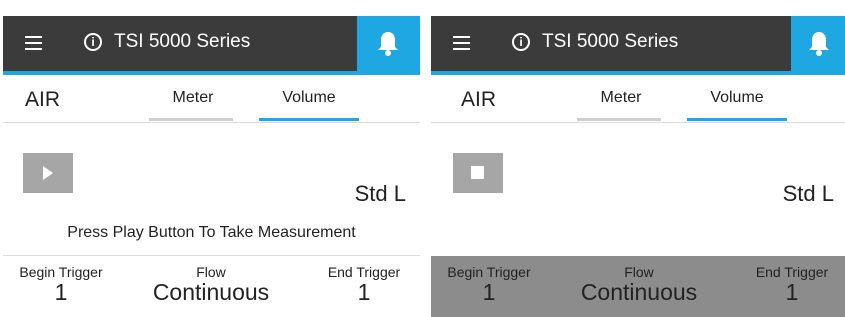 Image resolution: width=845 pixels, height=317 pixels. I want to click on stop-button, so click(478, 173).